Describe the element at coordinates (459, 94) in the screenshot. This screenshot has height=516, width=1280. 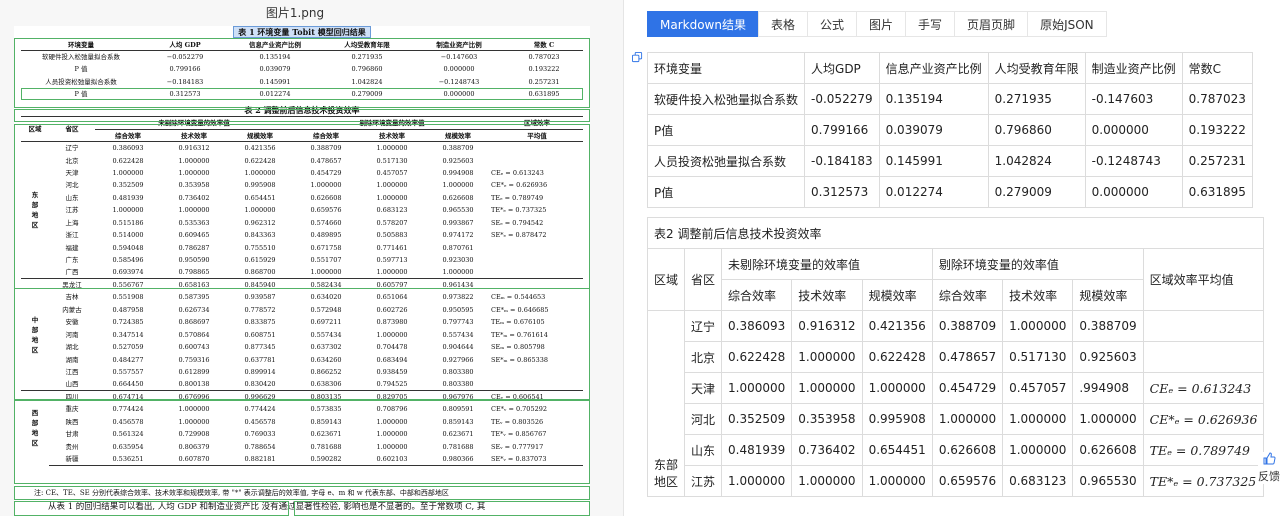
I see `scan-t1-cell: 0.000000` at that location.